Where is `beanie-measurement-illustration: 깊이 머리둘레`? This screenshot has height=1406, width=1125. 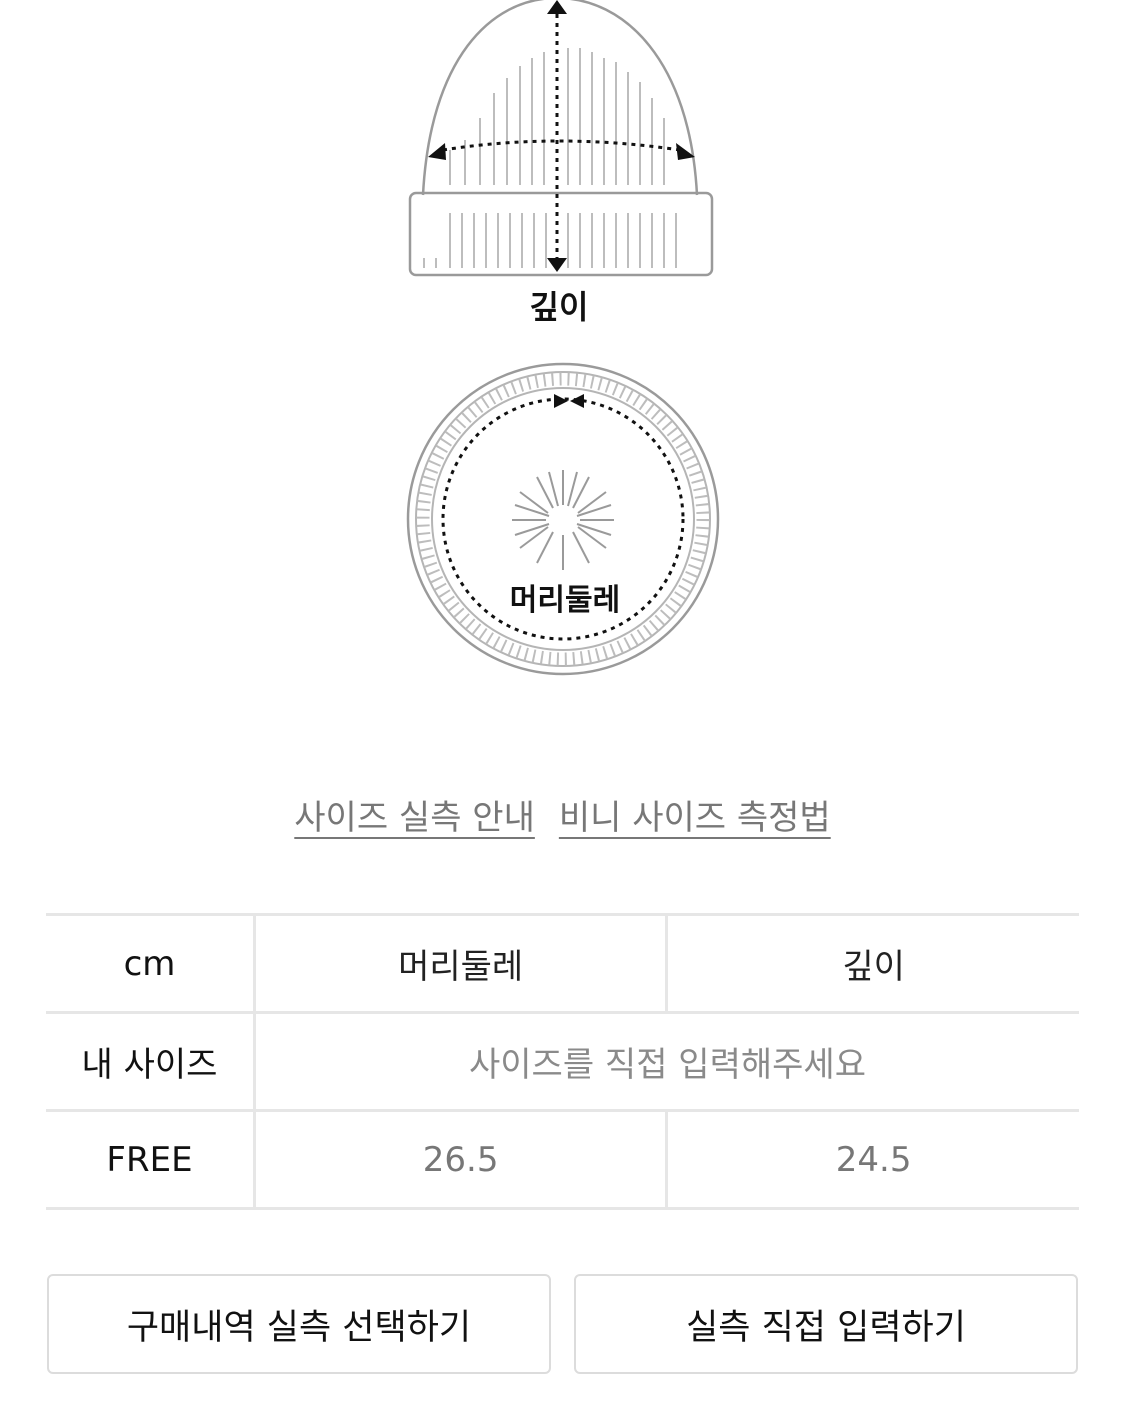
beanie-measurement-illustration: 깊이 머리둘레 is located at coordinates (563, 338).